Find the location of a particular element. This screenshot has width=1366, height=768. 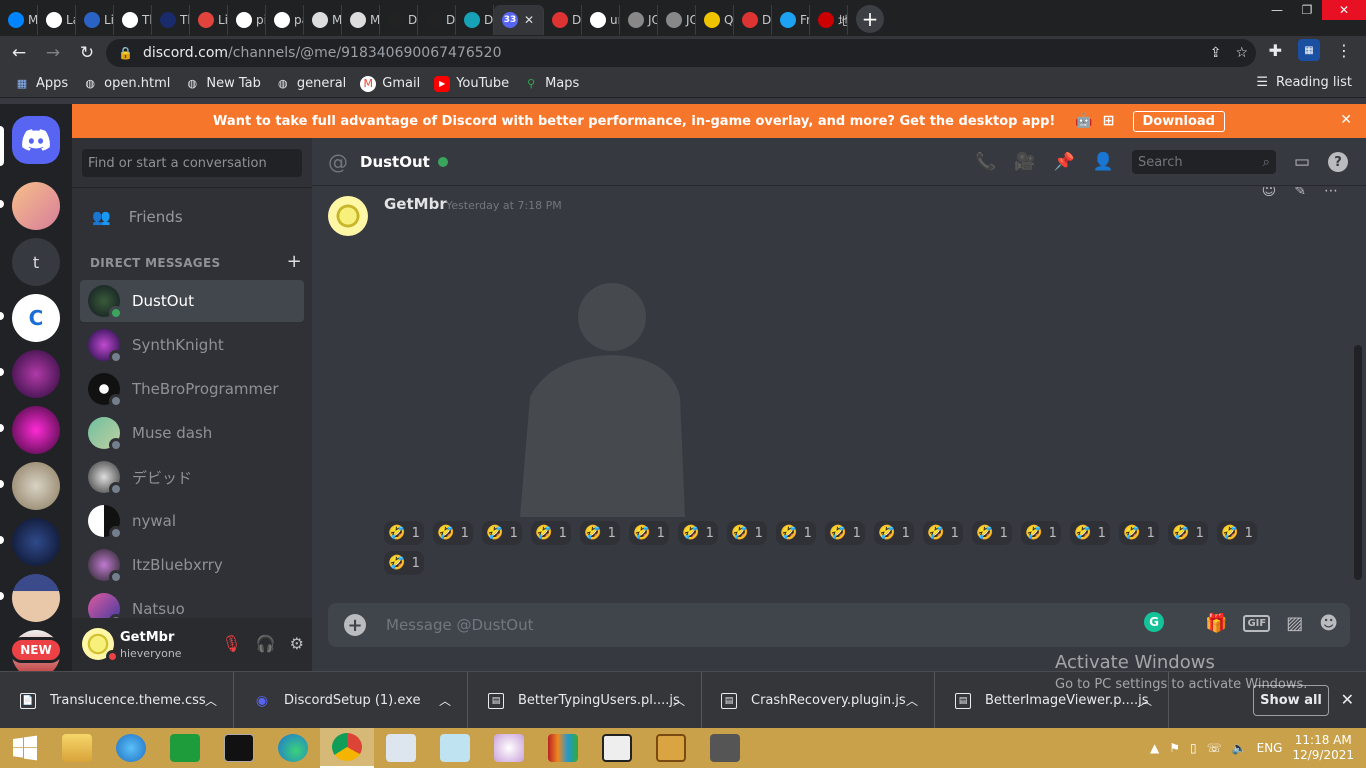

settings-gear-icon: ⚙ is located at coordinates (297, 643).